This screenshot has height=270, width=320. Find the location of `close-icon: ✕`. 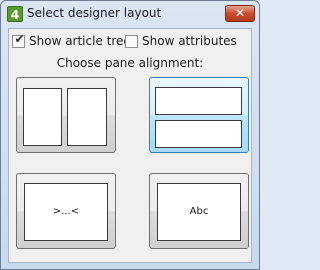

close-icon: ✕ is located at coordinates (240, 13).